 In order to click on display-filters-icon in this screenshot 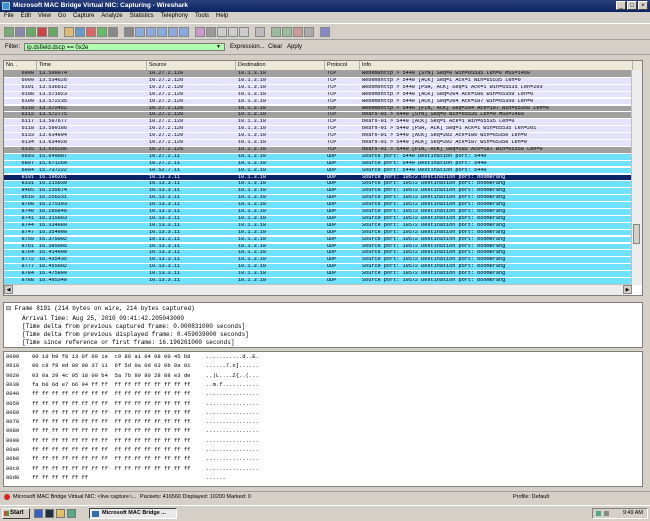, I will do `click(287, 32)`.